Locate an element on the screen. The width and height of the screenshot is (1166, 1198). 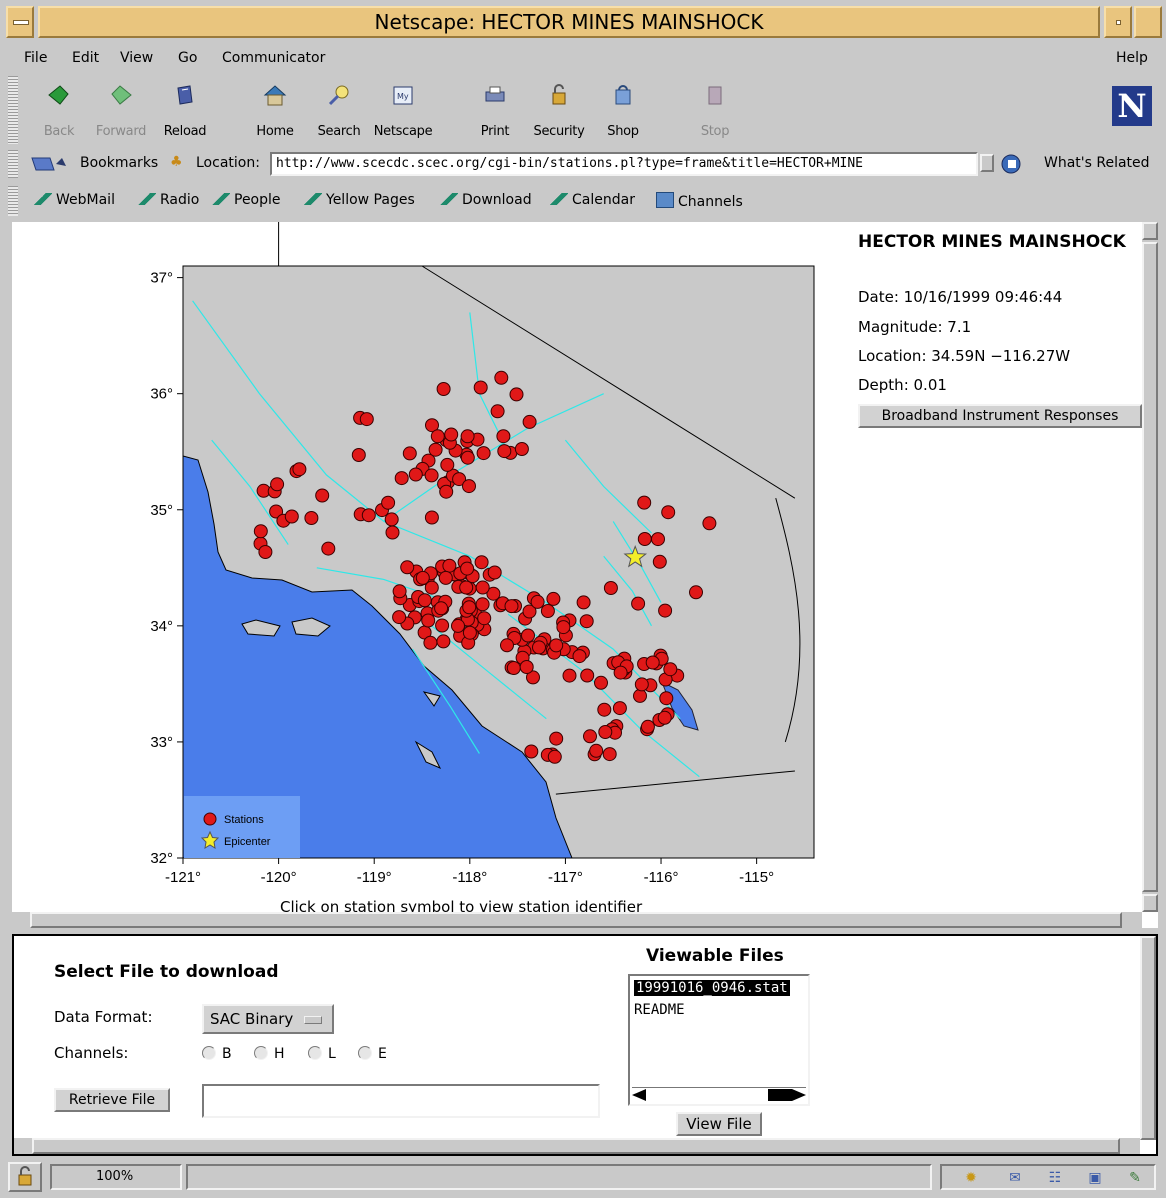
discussions-icon: ☷ is located at coordinates (1055, 1178).